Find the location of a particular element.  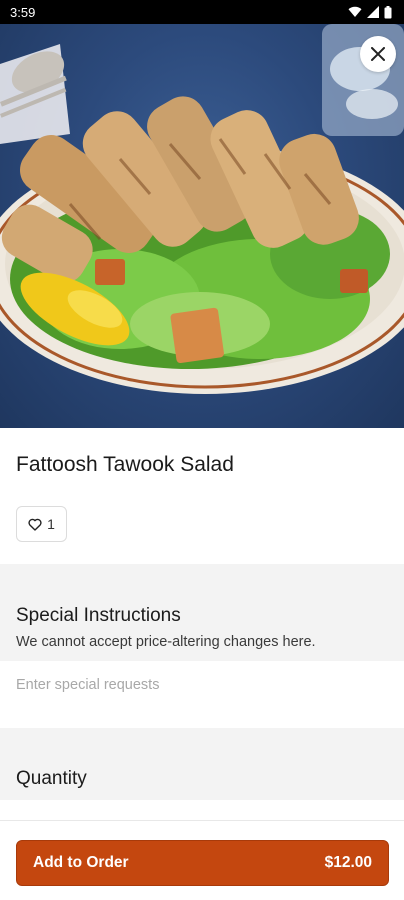

quantity-title: Quantity is located at coordinates (51, 778).